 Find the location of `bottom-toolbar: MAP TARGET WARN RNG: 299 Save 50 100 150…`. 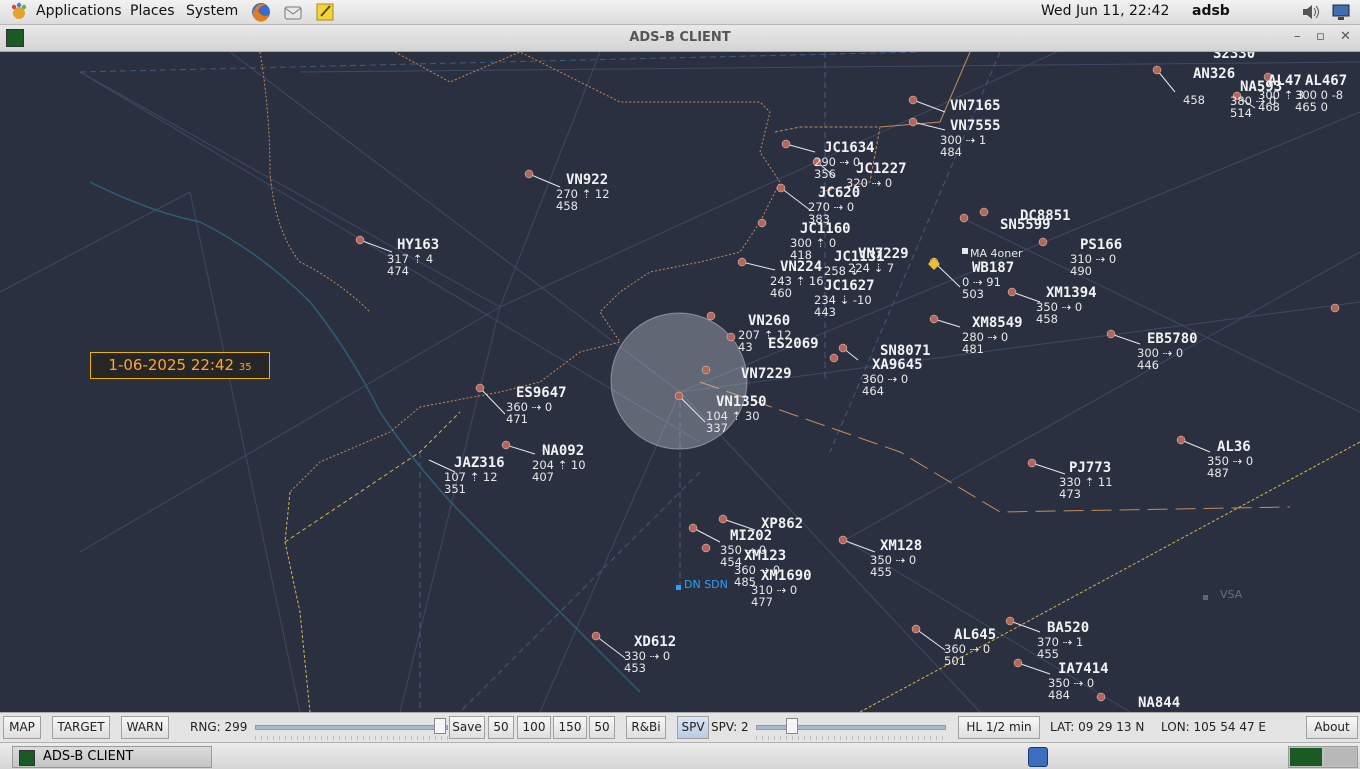

bottom-toolbar: MAP TARGET WARN RNG: 299 Save 50 100 150… is located at coordinates (680, 727).